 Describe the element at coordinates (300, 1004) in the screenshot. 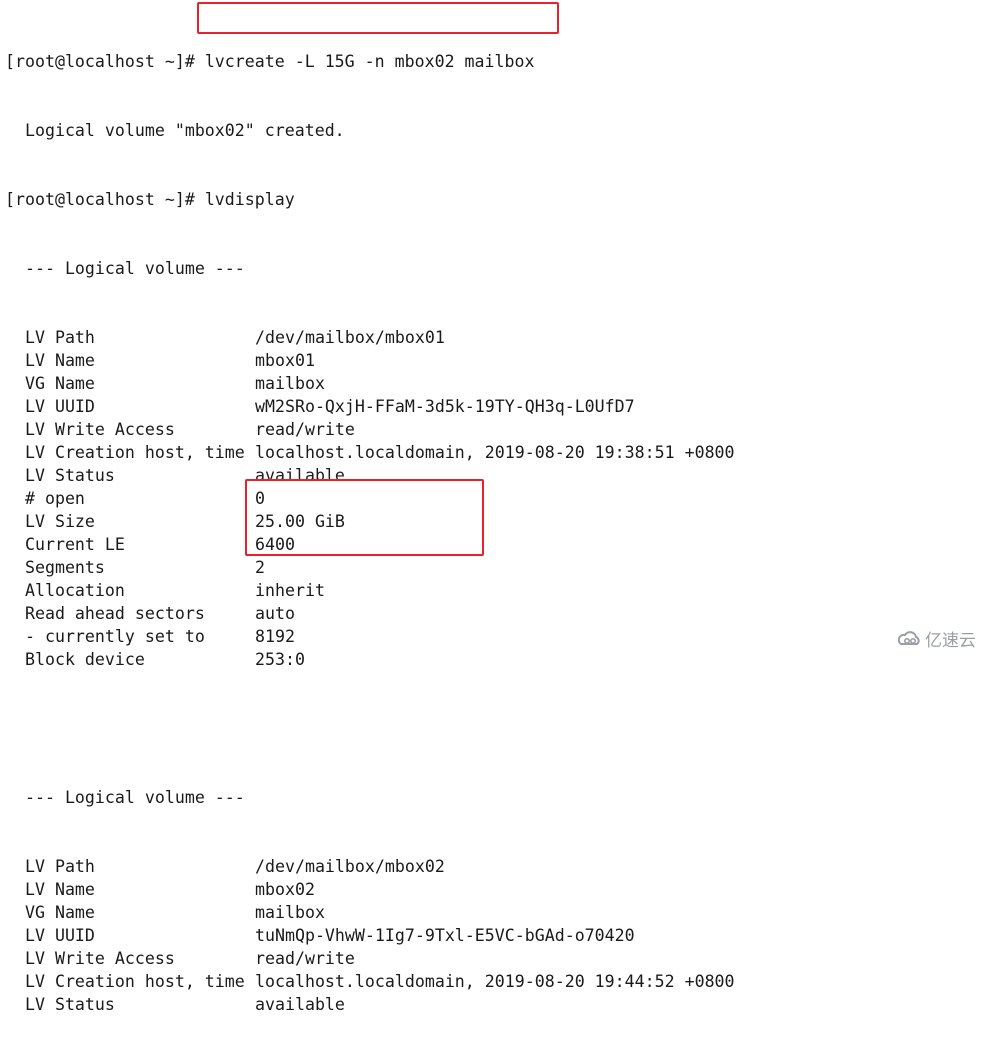

I see `lv-field-value: available` at that location.